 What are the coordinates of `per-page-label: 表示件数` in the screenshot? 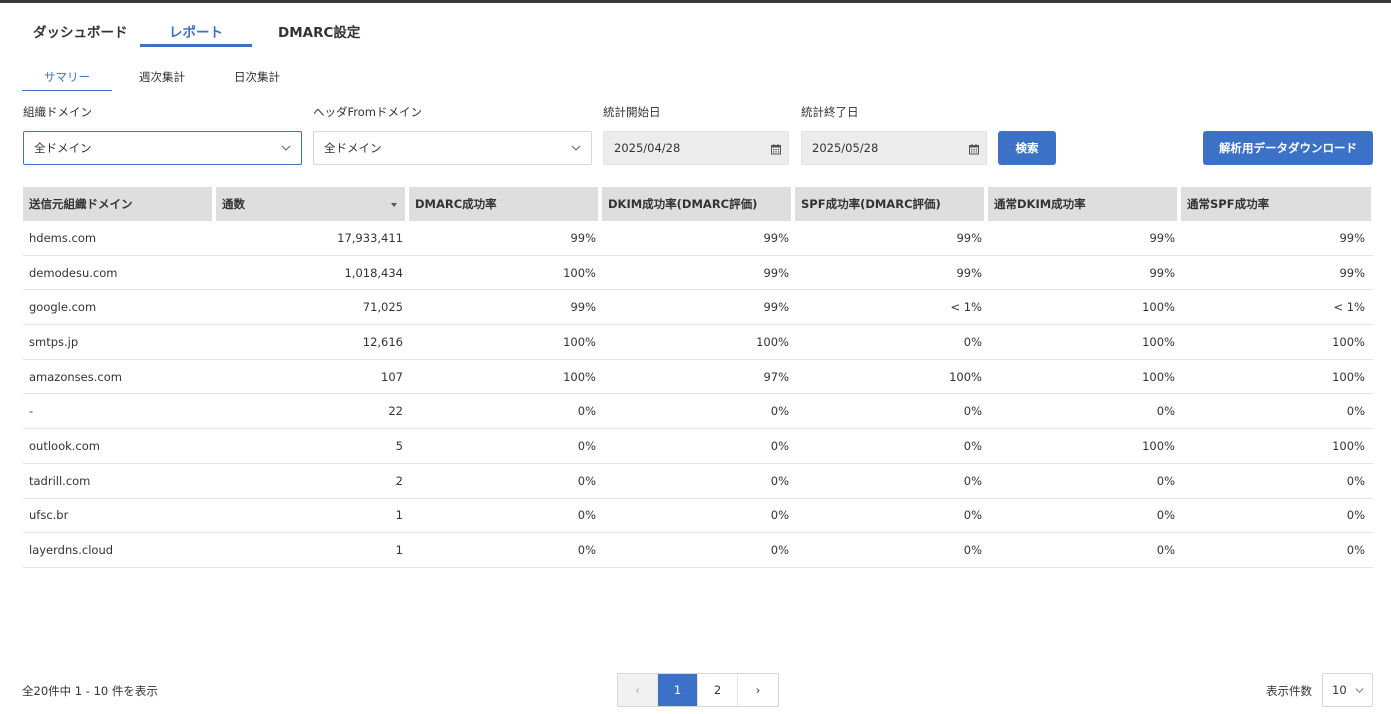 It's located at (1289, 691).